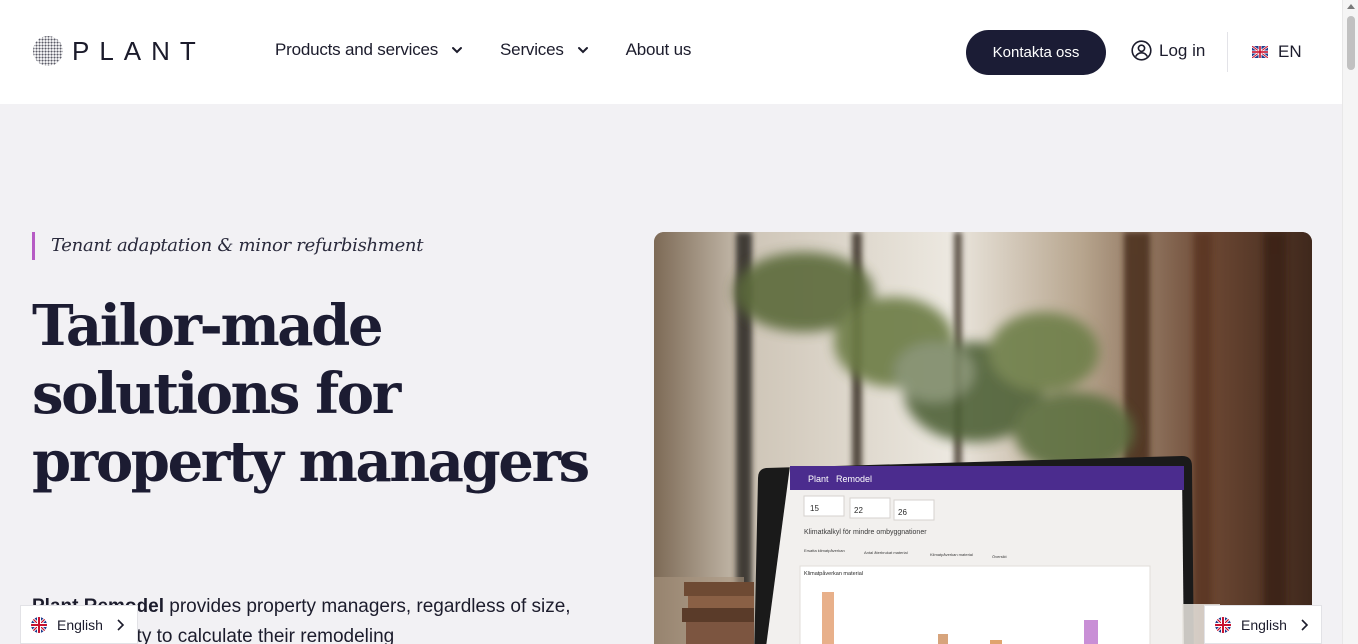 The image size is (1358, 644). What do you see at coordinates (902, 512) in the screenshot?
I see `screen-stat-3: 26` at bounding box center [902, 512].